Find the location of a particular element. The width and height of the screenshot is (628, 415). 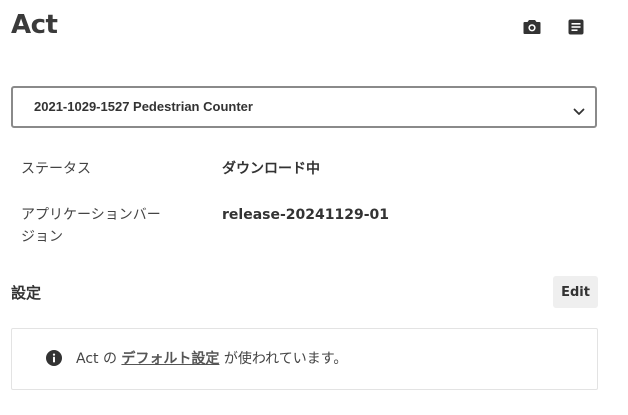

app-version-label: アプリケーションバージョン is located at coordinates (91, 226).